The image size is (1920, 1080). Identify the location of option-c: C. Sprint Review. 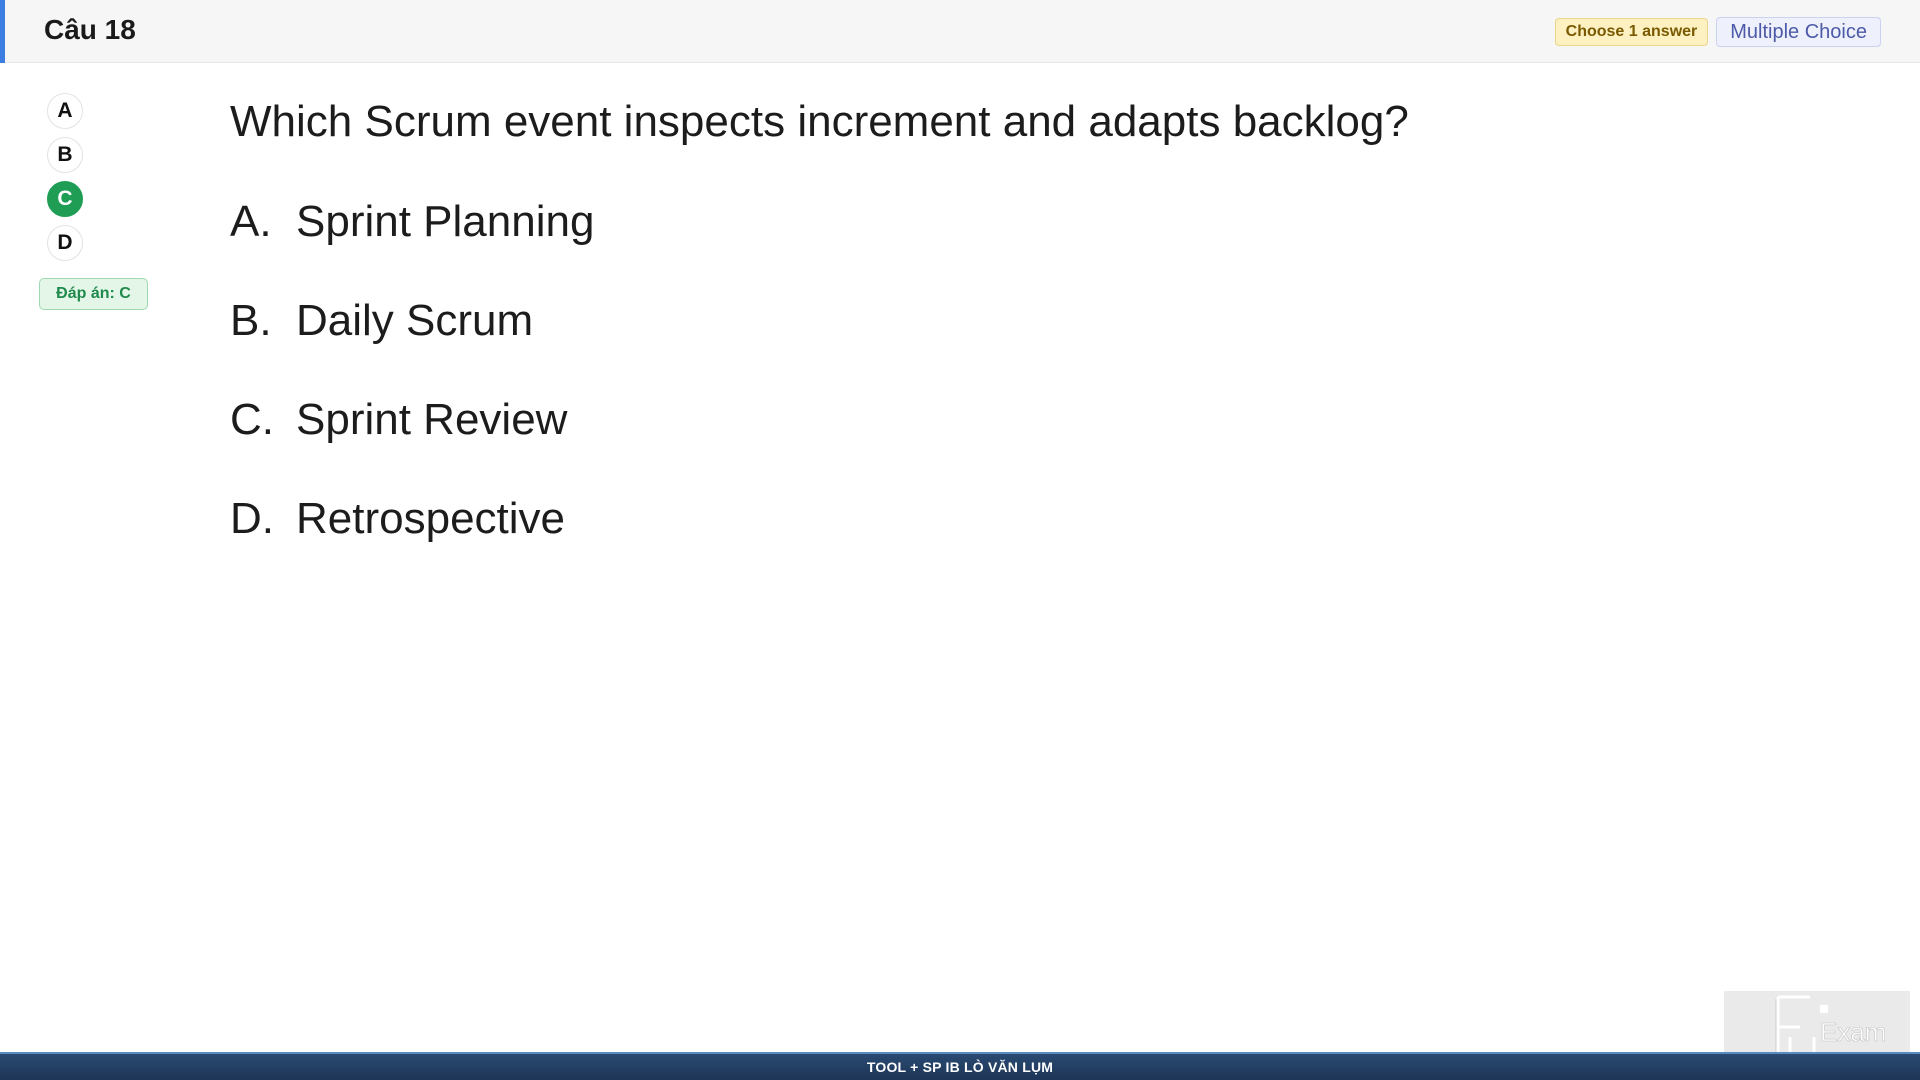
(412, 443).